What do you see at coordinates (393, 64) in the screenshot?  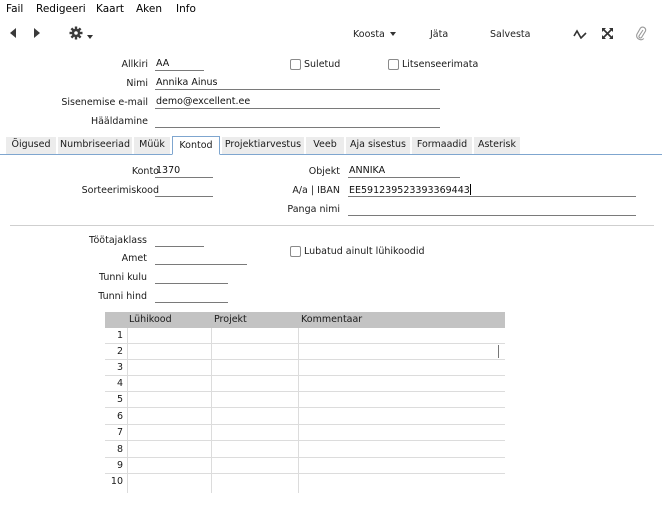 I see `license-user-checkbox` at bounding box center [393, 64].